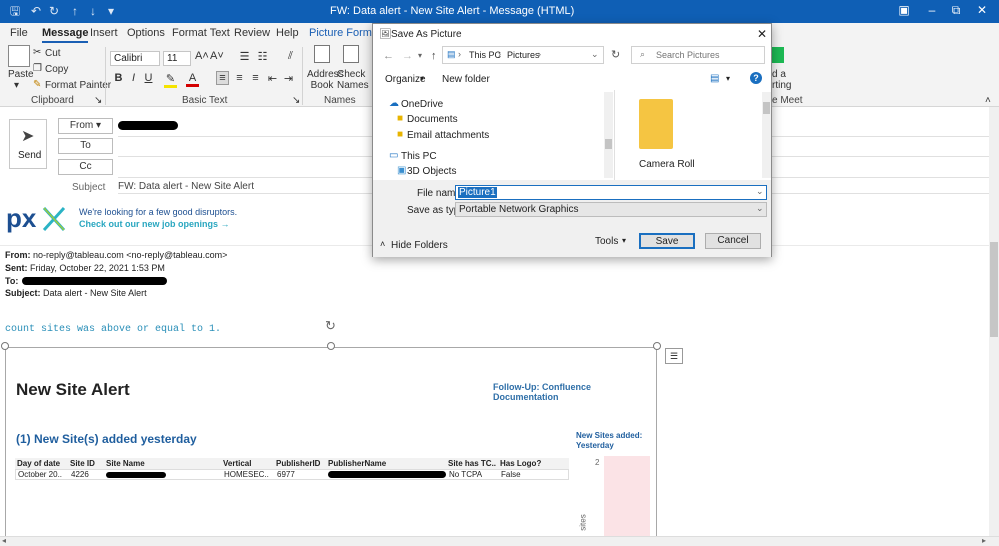 This screenshot has height=546, width=999. I want to click on paste-button: Paste, so click(21, 74).